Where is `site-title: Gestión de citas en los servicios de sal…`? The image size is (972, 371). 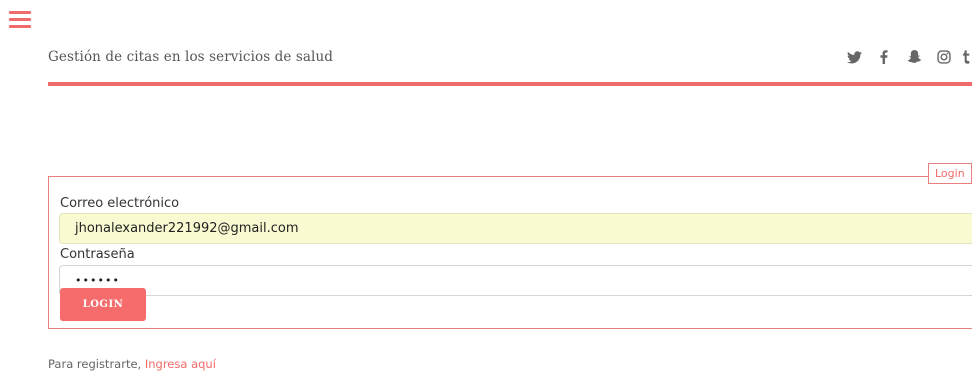 site-title: Gestión de citas en los servicios de sal… is located at coordinates (190, 57).